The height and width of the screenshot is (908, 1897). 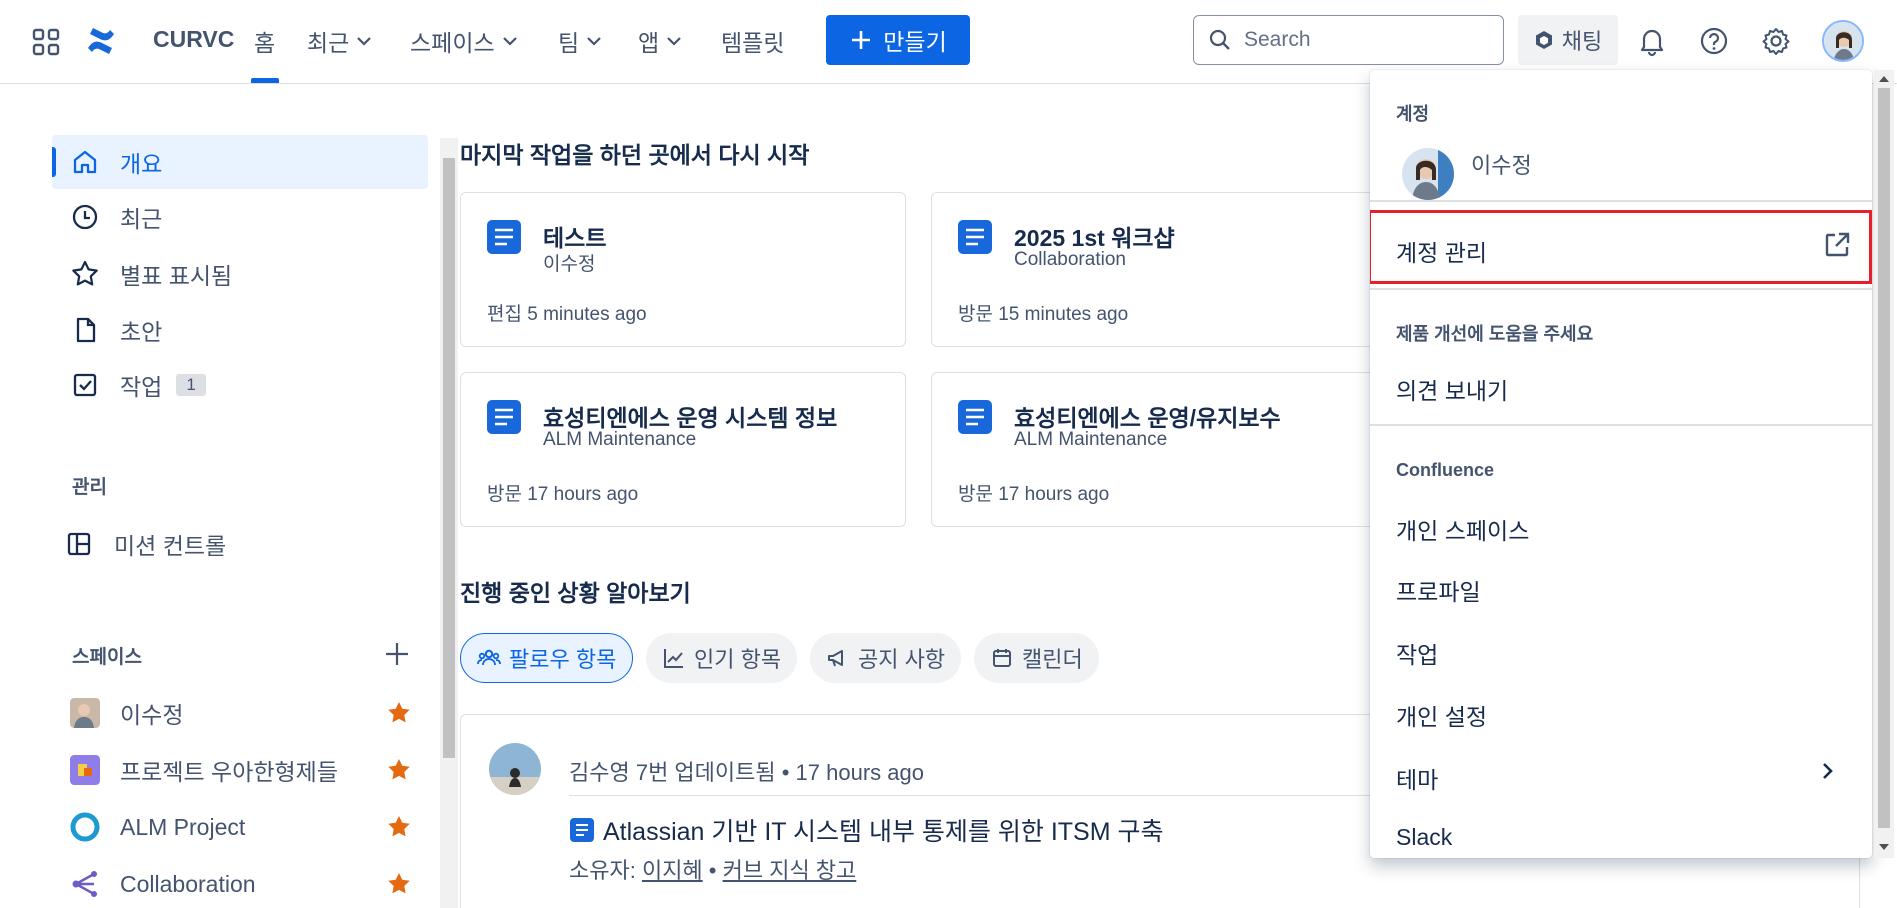 I want to click on chip-following: 팔로우 항목, so click(x=547, y=658).